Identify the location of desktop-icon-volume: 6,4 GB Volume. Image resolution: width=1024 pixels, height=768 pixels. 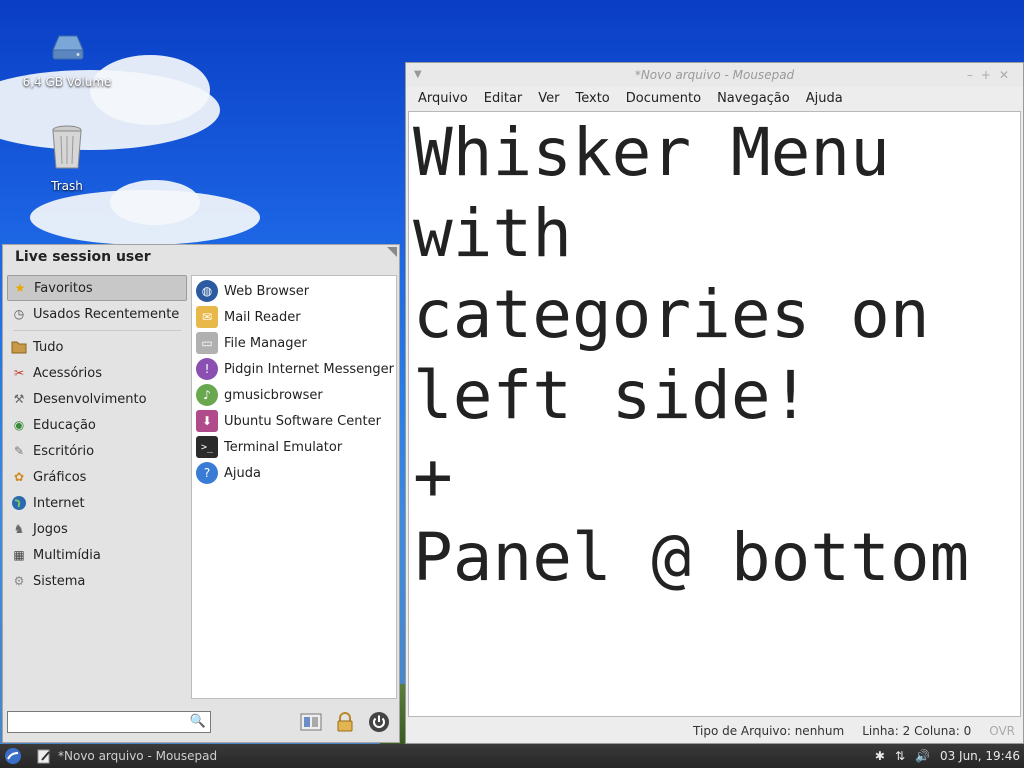
(67, 58).